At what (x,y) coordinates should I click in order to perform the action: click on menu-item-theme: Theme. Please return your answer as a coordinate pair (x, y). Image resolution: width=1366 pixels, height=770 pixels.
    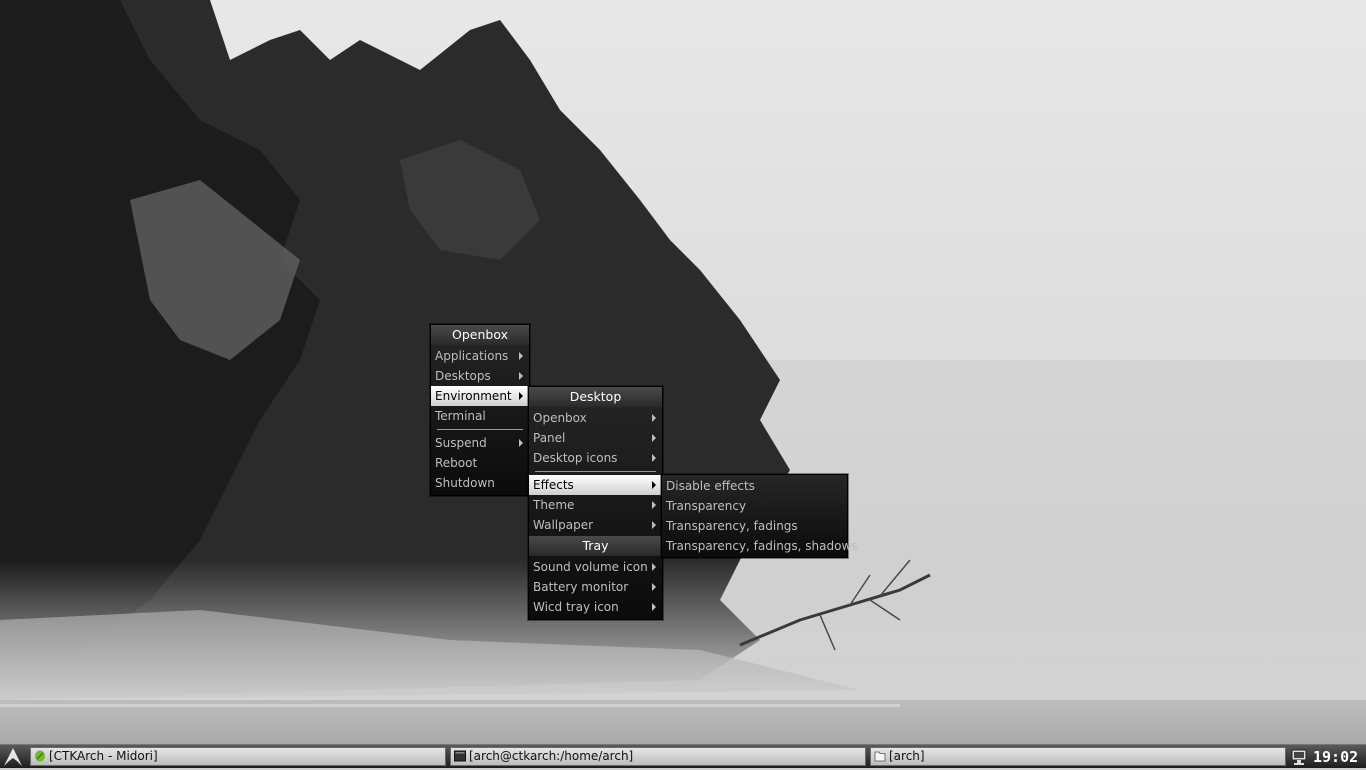
    Looking at the image, I should click on (595, 505).